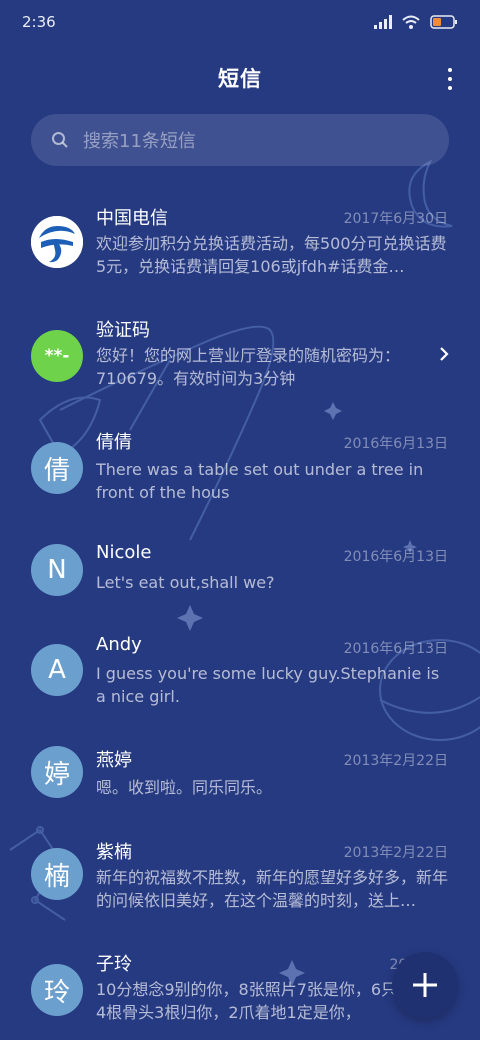 The width and height of the screenshot is (480, 1040). I want to click on avatar: A, so click(57, 670).